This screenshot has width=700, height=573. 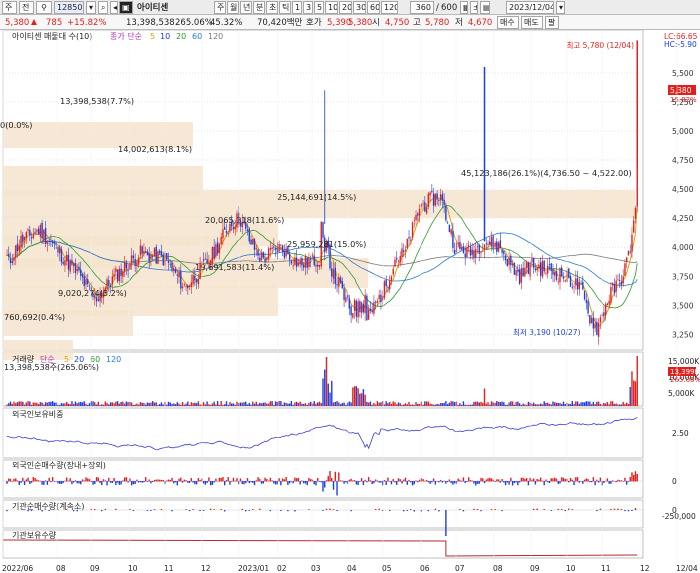 What do you see at coordinates (552, 22) in the screenshot?
I see `extra-menu-button: 팔` at bounding box center [552, 22].